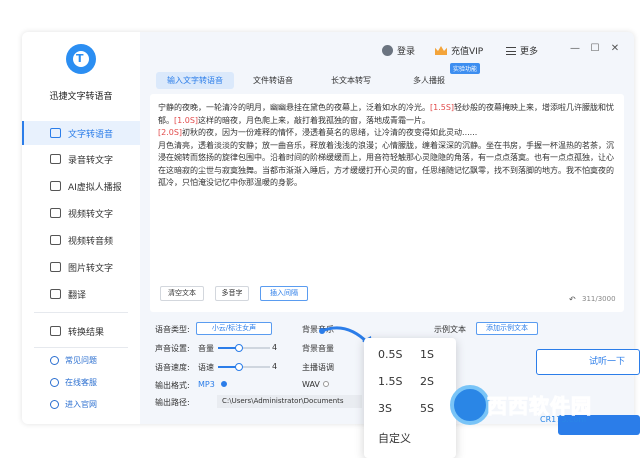 This screenshot has height=458, width=642. What do you see at coordinates (81, 331) in the screenshot?
I see `sidebar-item-results: 转换结果` at bounding box center [81, 331].